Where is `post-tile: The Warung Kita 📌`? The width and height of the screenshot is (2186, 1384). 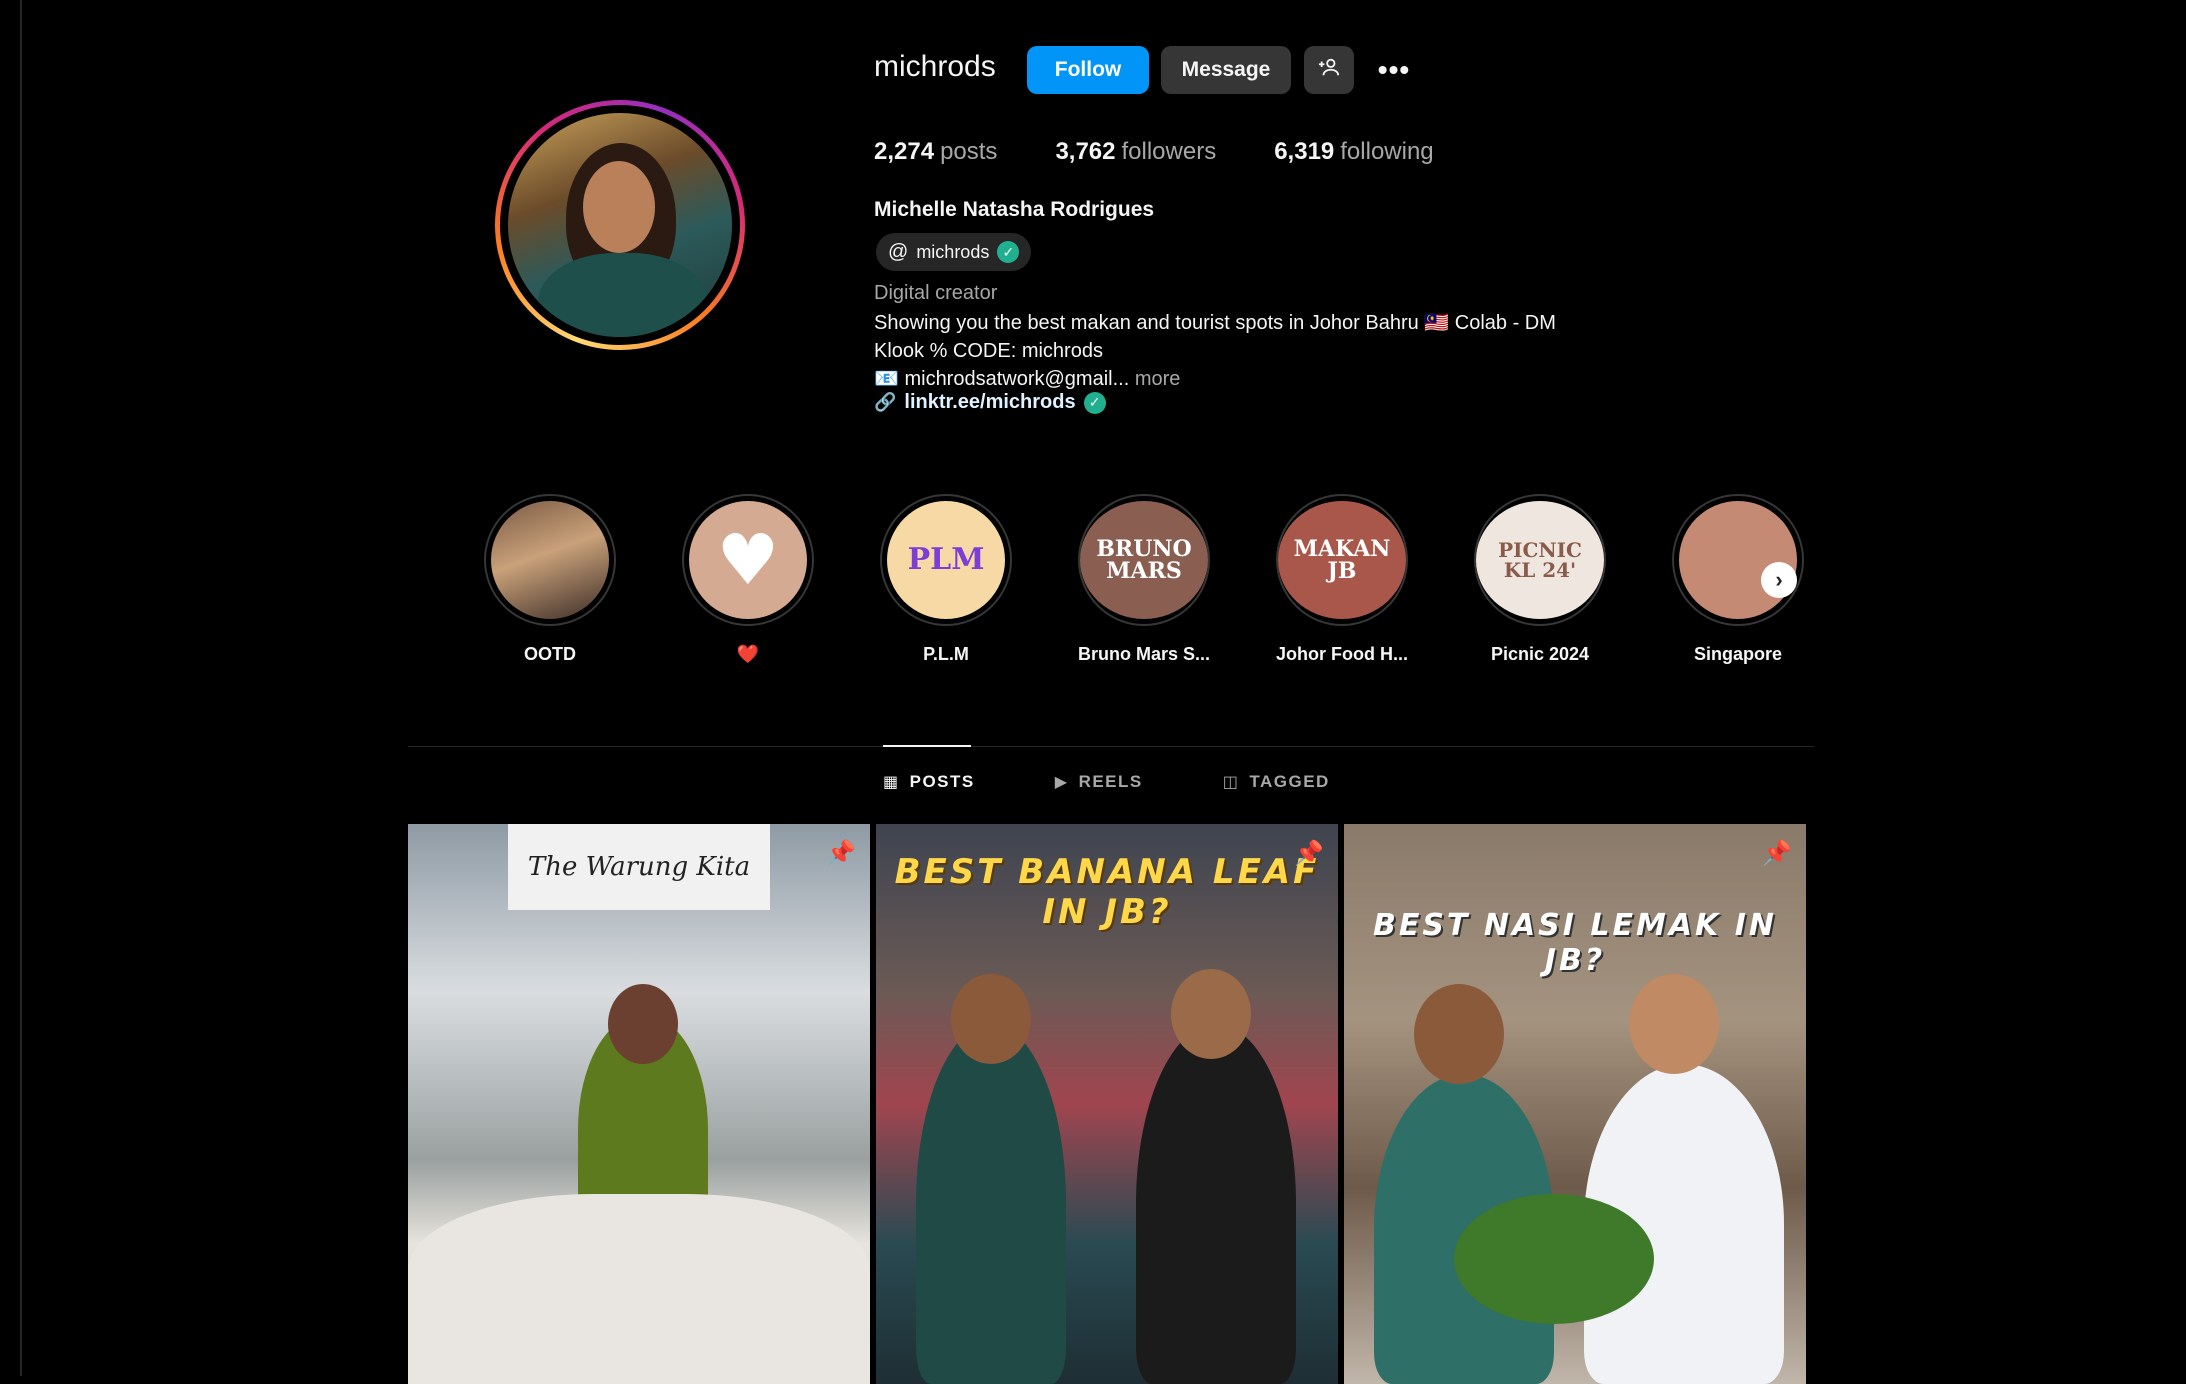
post-tile: The Warung Kita 📌 is located at coordinates (639, 1104).